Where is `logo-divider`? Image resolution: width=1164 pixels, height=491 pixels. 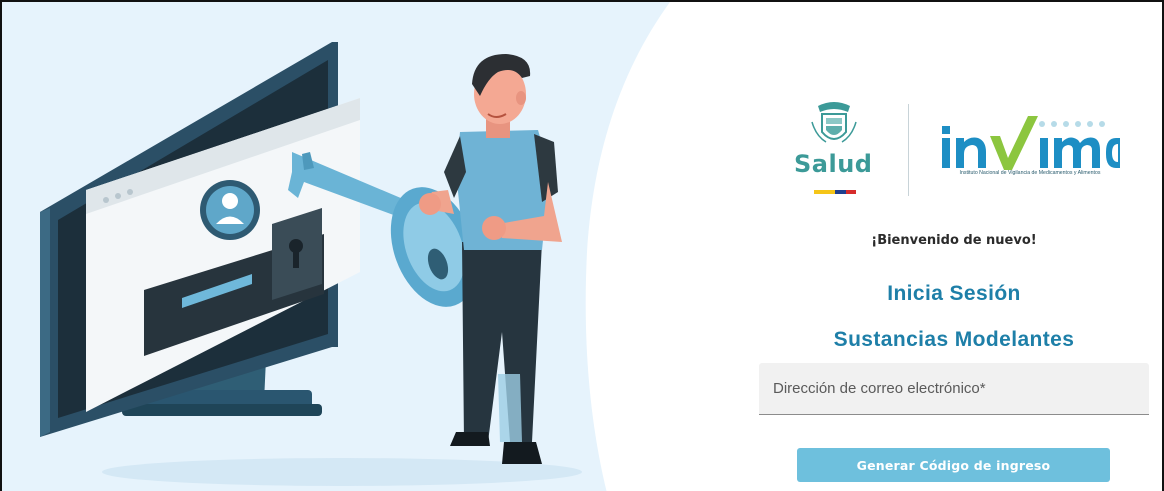
logo-divider is located at coordinates (908, 150).